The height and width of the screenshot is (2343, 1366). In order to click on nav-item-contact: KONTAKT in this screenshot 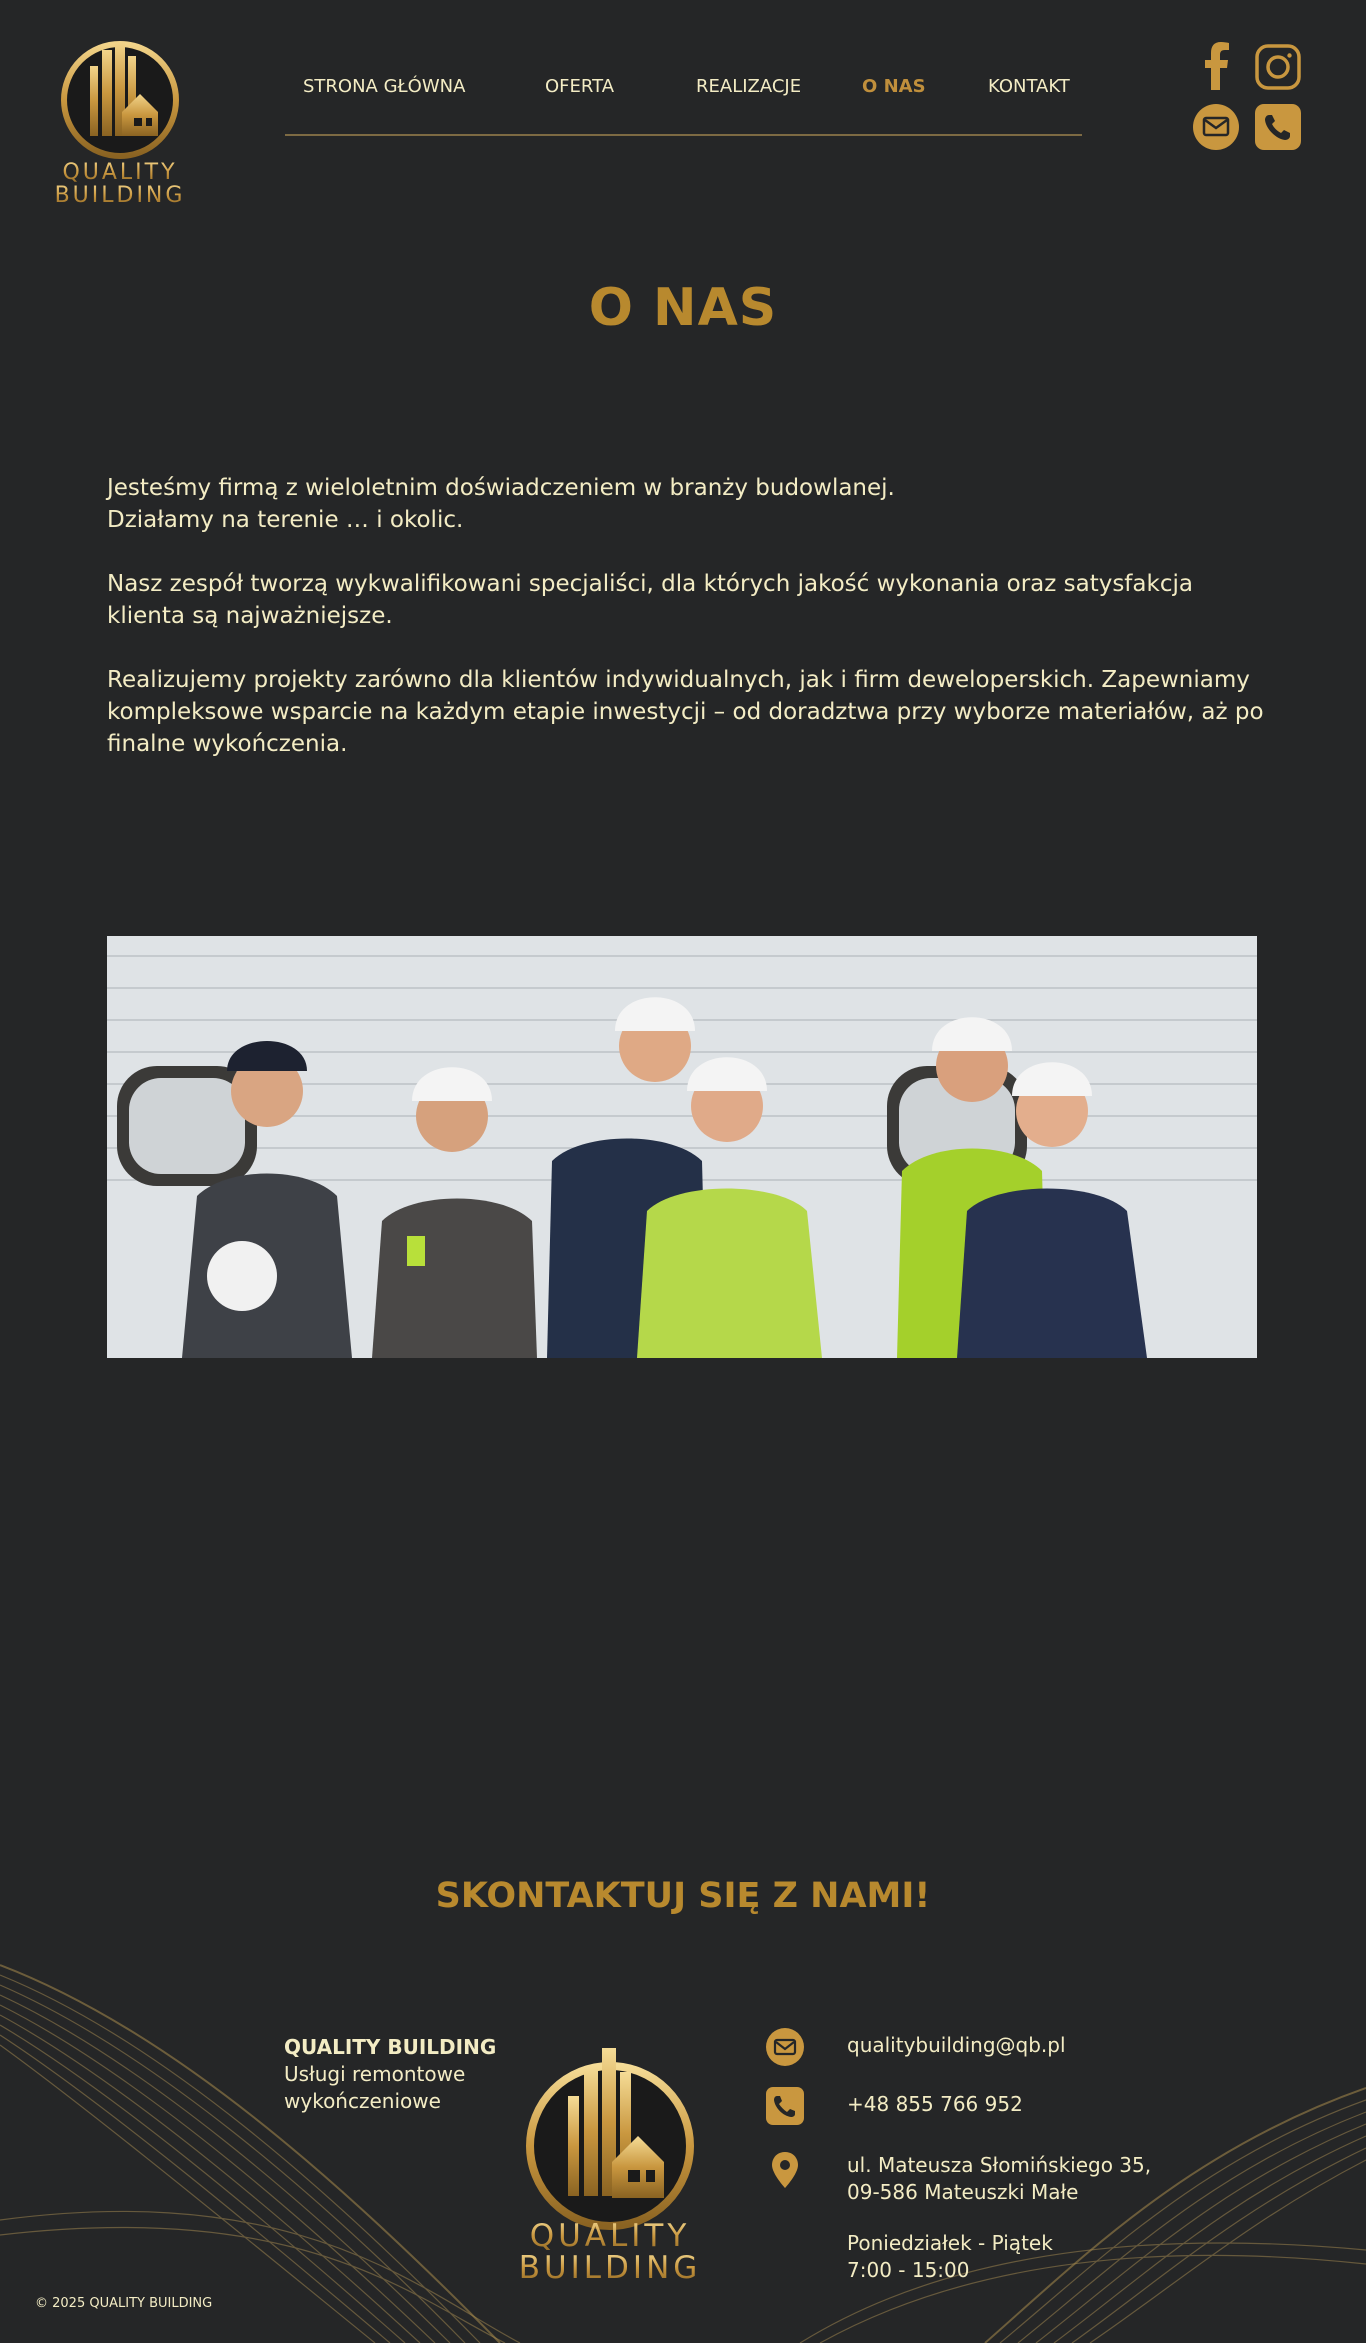, I will do `click(1029, 86)`.